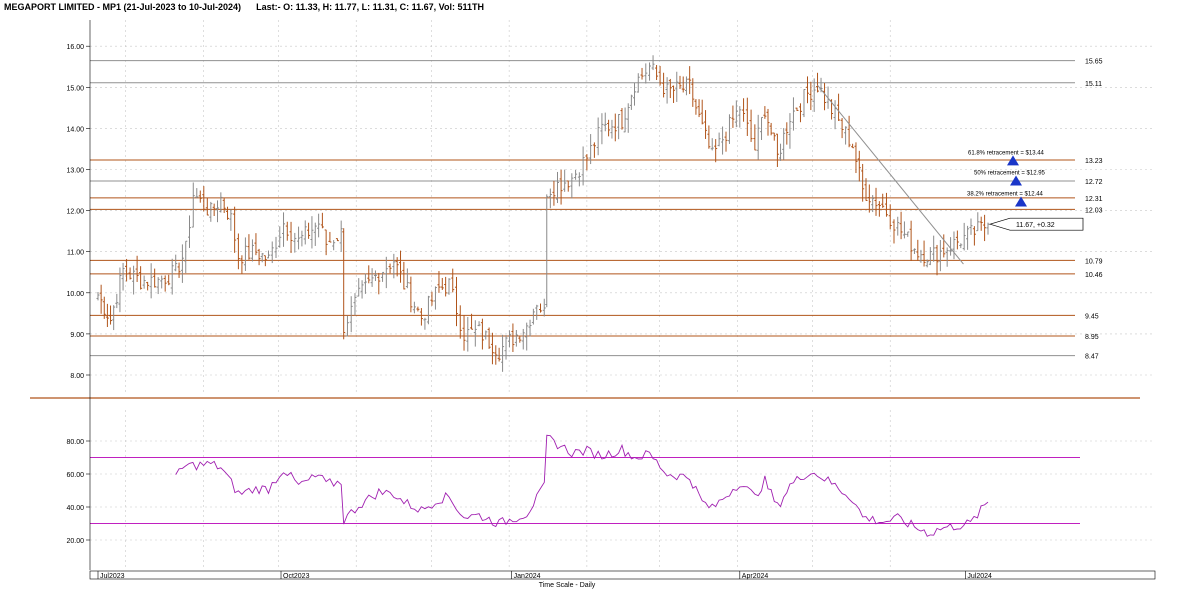  I want to click on y-tick-label: 80.00, so click(75, 442).